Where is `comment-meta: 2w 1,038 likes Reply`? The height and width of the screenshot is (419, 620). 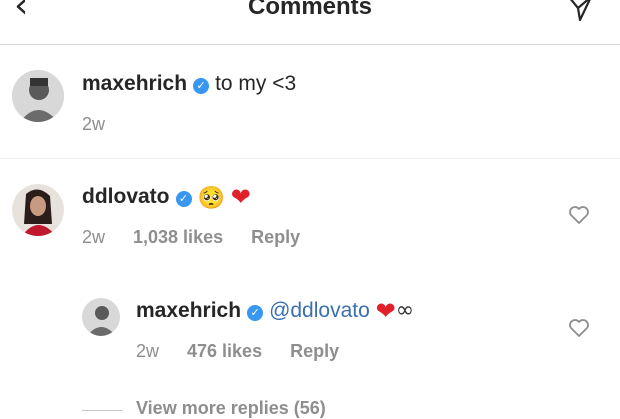
comment-meta: 2w 1,038 likes Reply is located at coordinates (205, 237).